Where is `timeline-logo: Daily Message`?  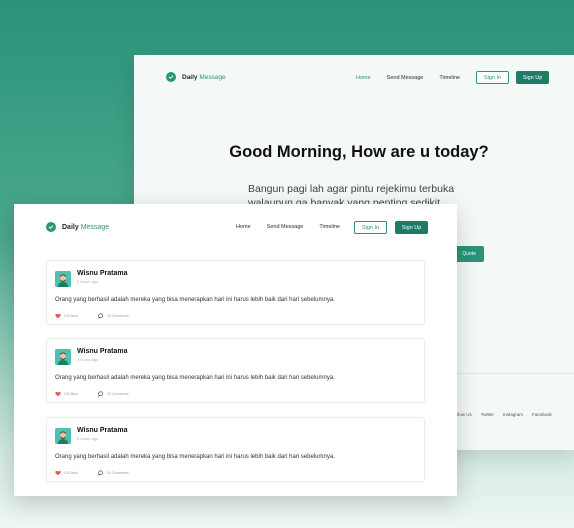
timeline-logo: Daily Message is located at coordinates (77, 227).